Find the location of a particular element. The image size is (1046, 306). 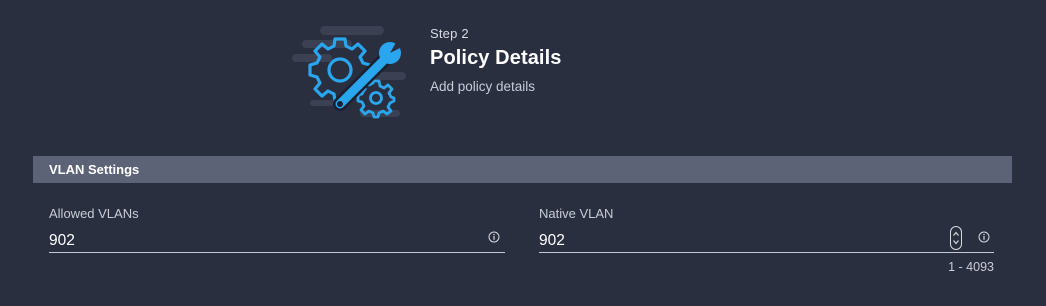

stepper-up-icon is located at coordinates (956, 234).